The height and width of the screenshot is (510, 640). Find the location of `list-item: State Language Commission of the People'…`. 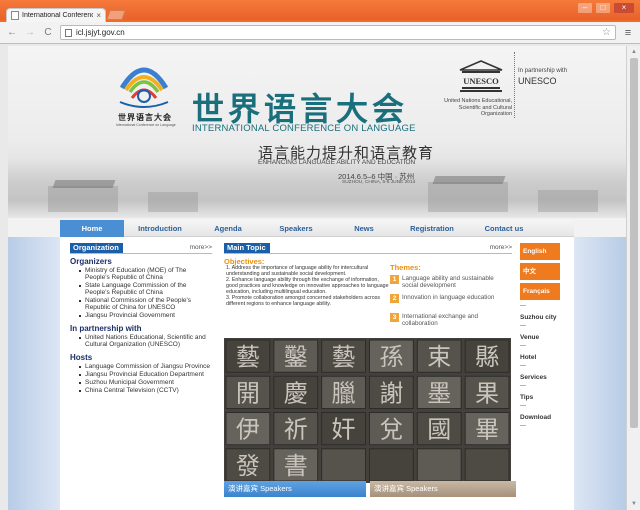

list-item: State Language Commission of the People'… is located at coordinates (144, 289).